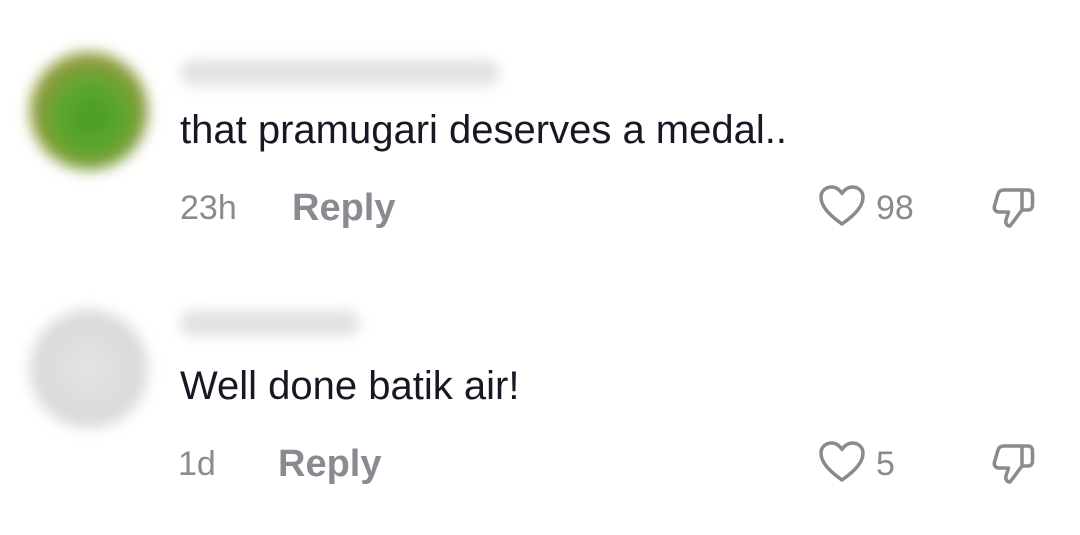 The width and height of the screenshot is (1080, 535). What do you see at coordinates (483, 130) in the screenshot?
I see `comment-text: that pramugari deserves a medal..` at bounding box center [483, 130].